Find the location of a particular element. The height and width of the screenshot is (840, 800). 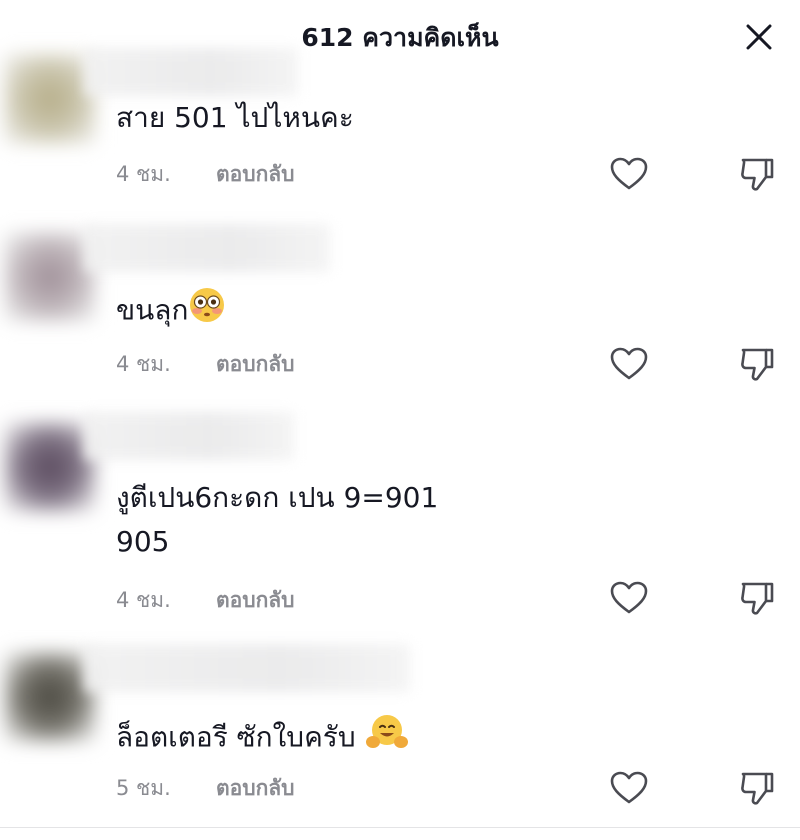

comment-meta: 5 ชม. ตอบกลับ is located at coordinates (205, 788).